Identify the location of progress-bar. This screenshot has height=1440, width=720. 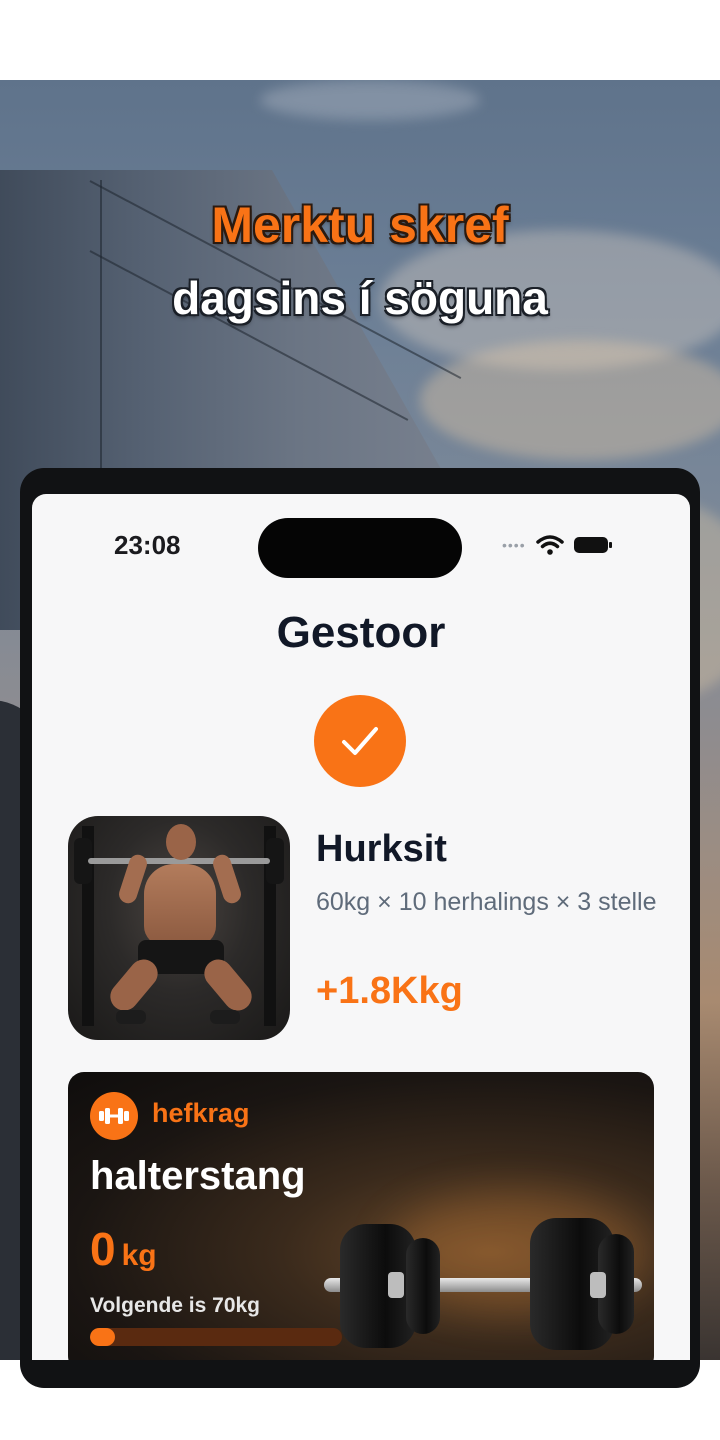
(216, 1337).